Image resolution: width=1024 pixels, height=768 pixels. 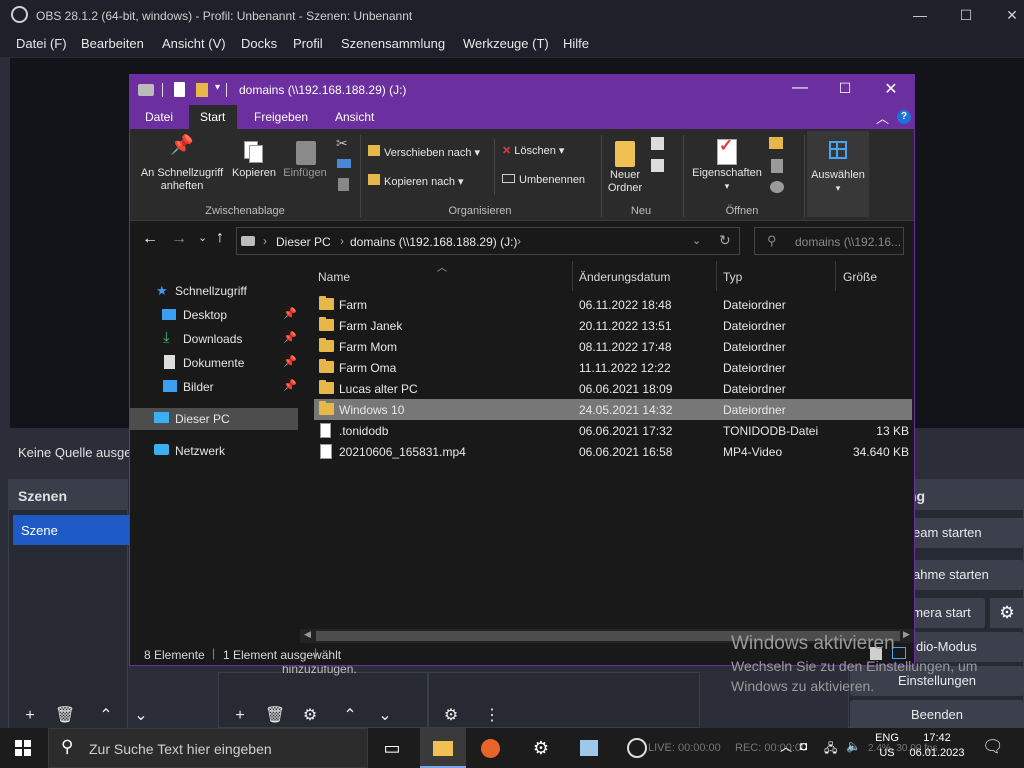 What do you see at coordinates (65, 716) in the screenshot?
I see `remove-scene-icon: 🗑` at bounding box center [65, 716].